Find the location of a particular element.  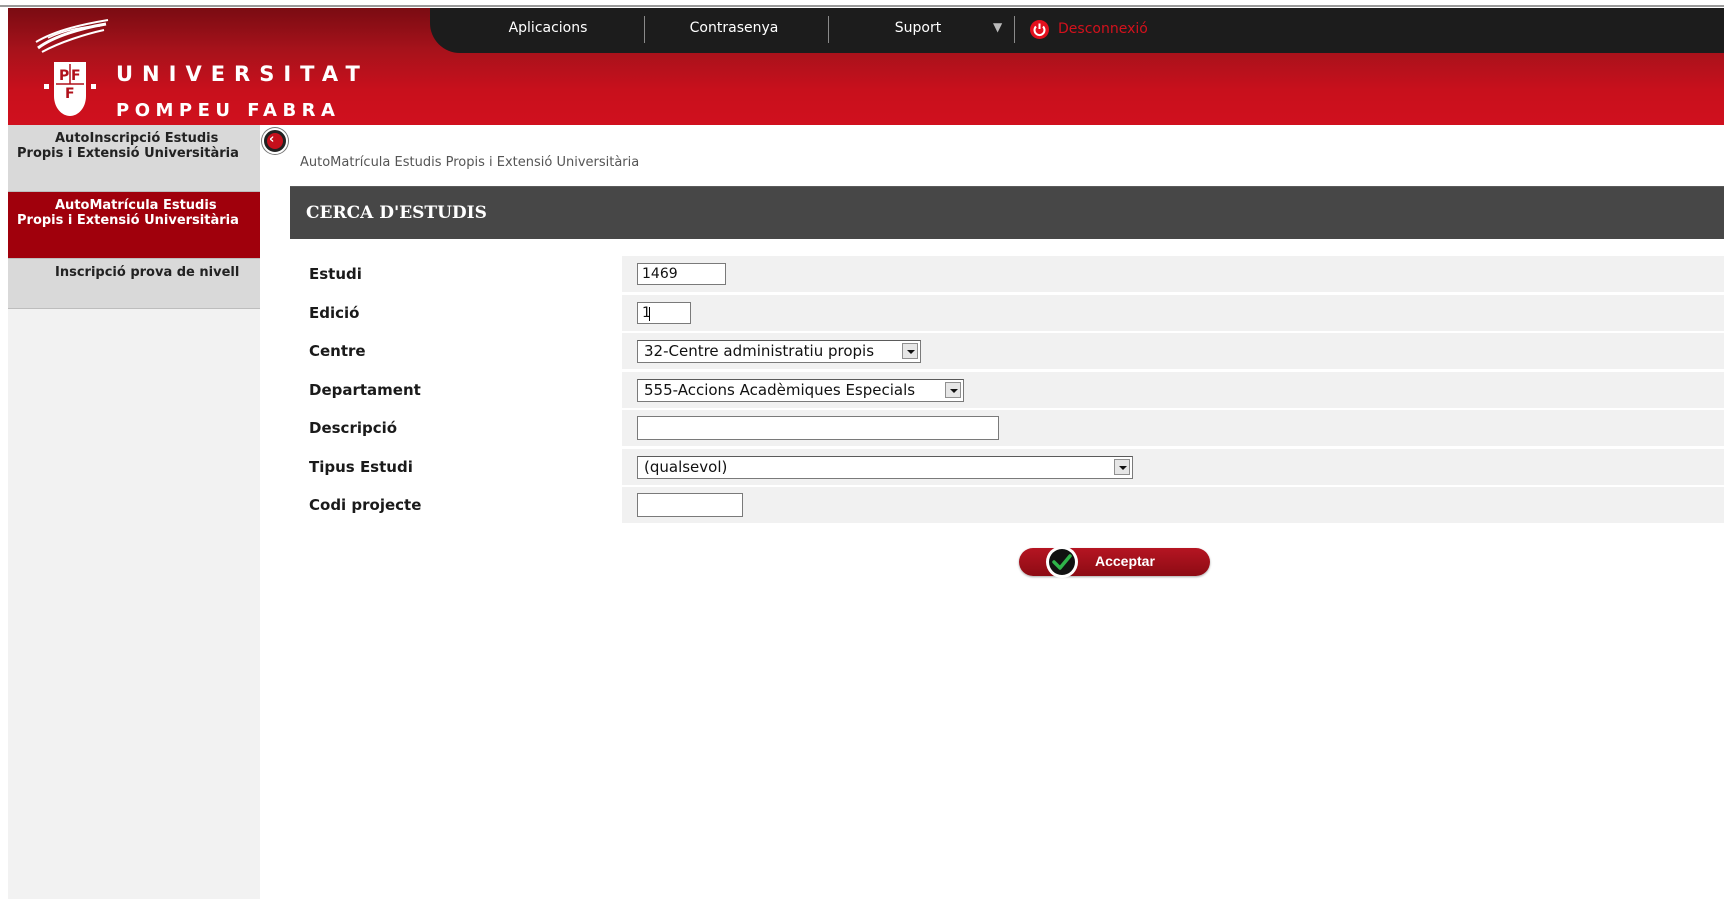

accept-button: Acceptar is located at coordinates (1114, 562).